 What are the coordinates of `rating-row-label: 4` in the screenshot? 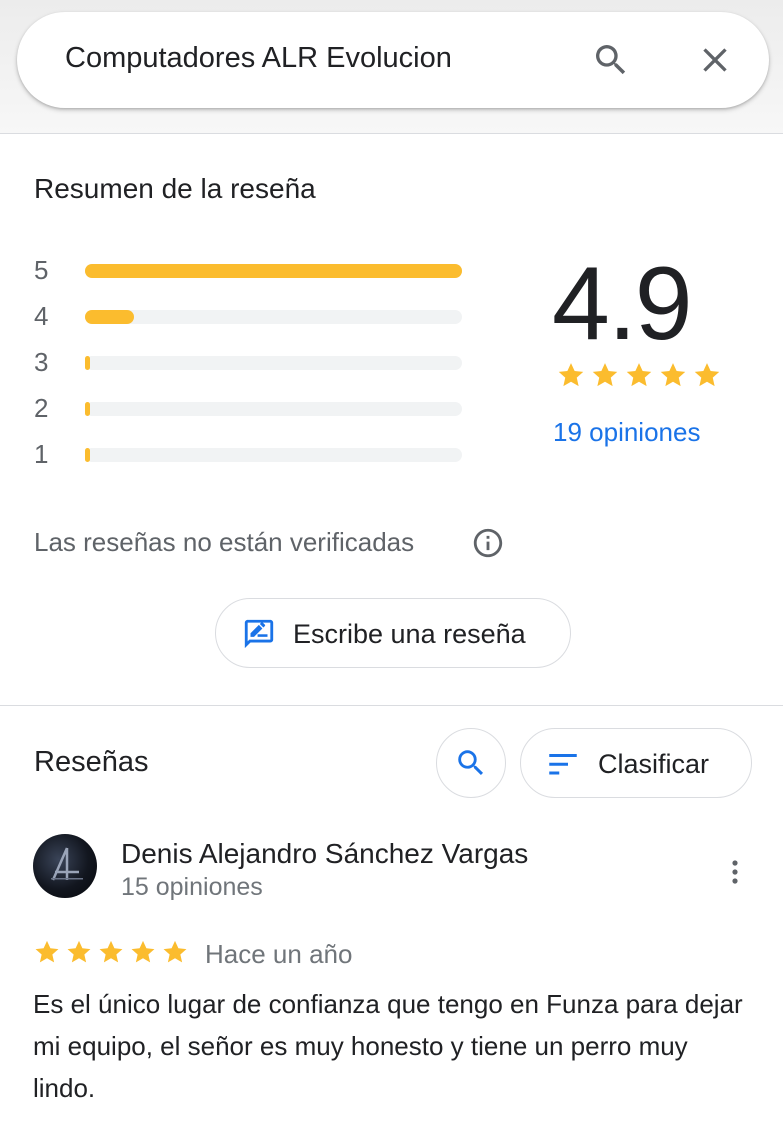 It's located at (41, 316).